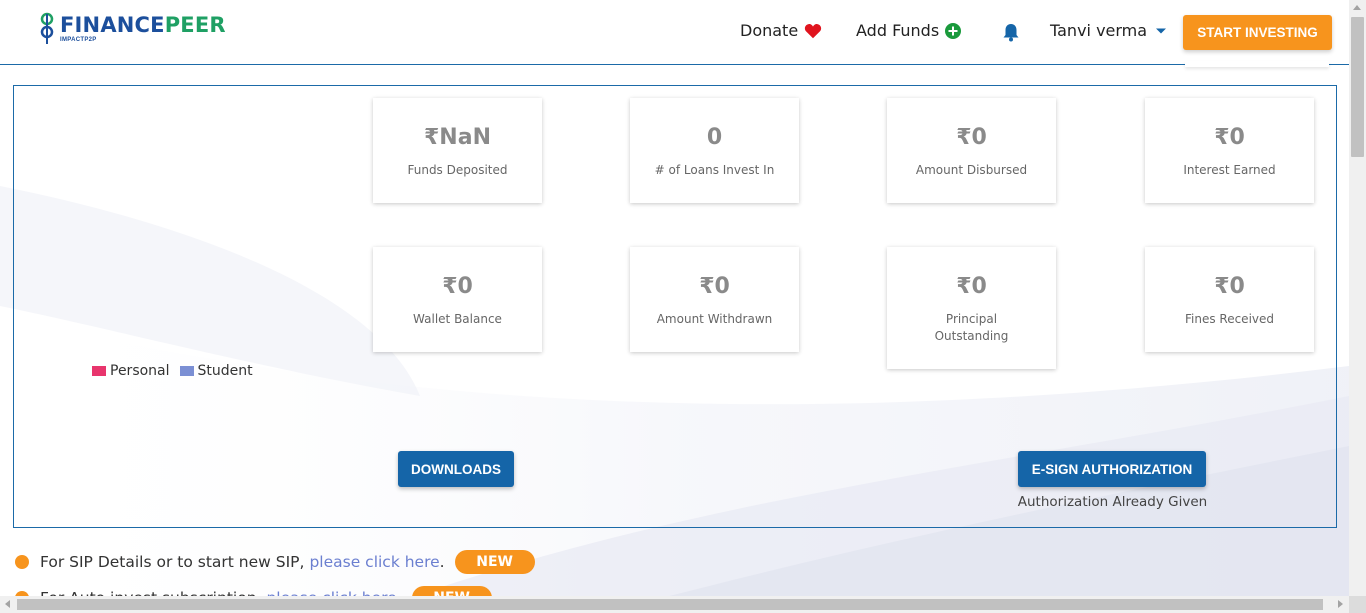 Image resolution: width=1366 pixels, height=613 pixels. I want to click on stat-card-principal-outstanding: ₹0 Principal Outstanding, so click(971, 308).